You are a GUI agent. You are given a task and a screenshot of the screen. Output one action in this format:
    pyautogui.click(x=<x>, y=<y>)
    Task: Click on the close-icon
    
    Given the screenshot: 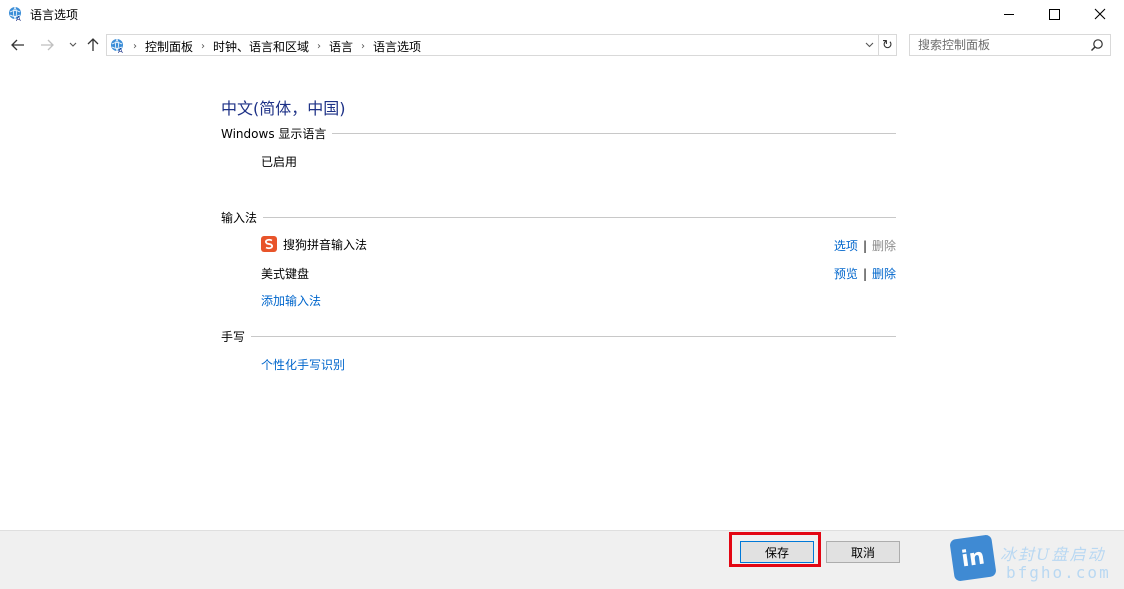 What is the action you would take?
    pyautogui.click(x=1100, y=14)
    